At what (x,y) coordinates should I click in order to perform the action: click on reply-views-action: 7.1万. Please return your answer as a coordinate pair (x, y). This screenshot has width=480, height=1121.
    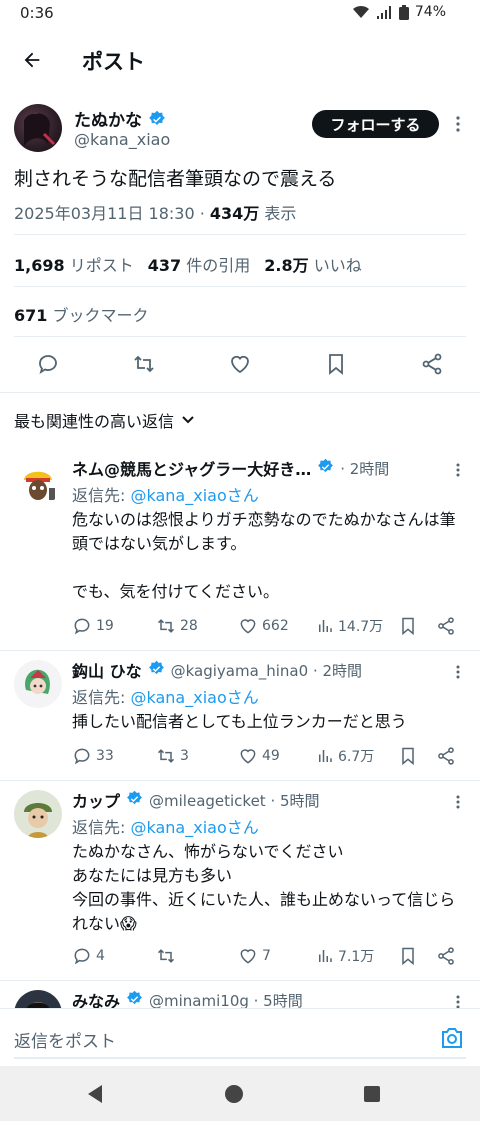
    Looking at the image, I should click on (345, 956).